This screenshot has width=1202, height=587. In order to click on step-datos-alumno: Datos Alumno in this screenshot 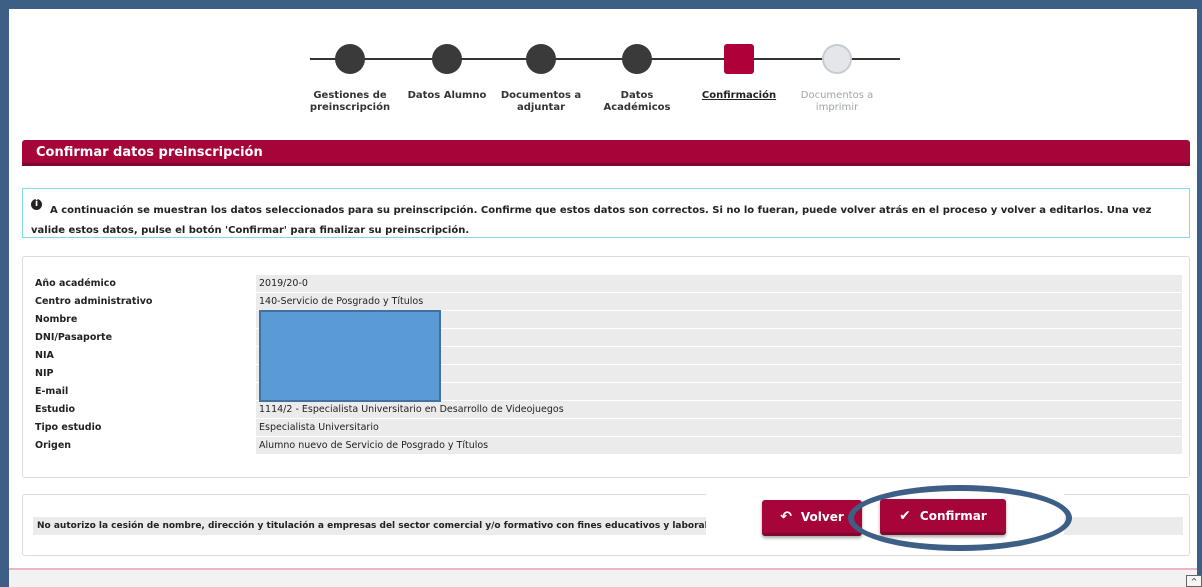, I will do `click(447, 70)`.